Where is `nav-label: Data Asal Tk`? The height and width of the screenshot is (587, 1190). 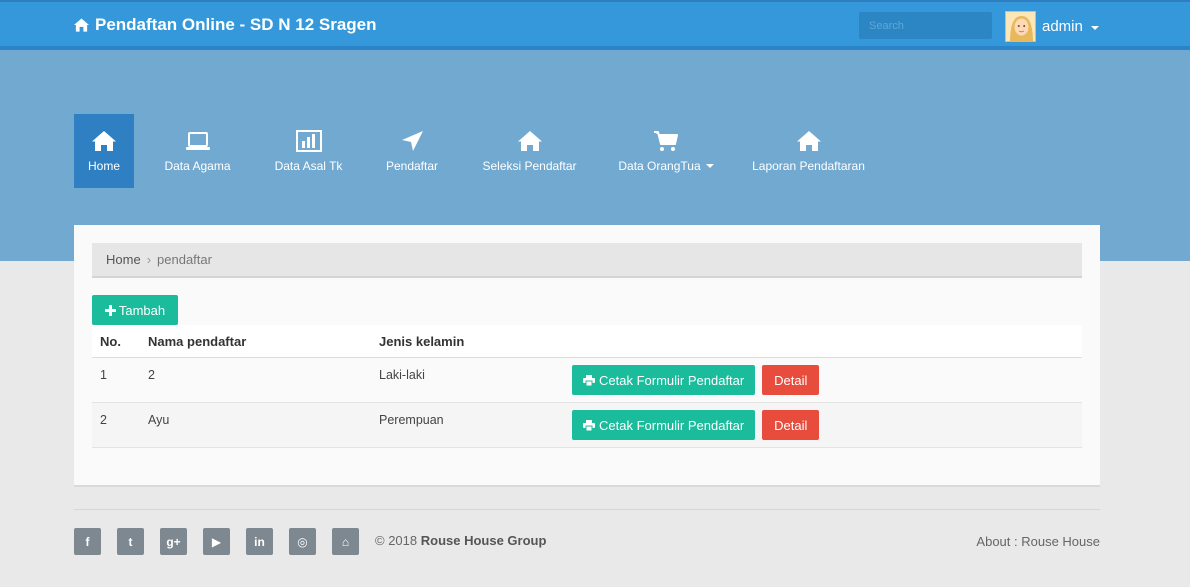
nav-label: Data Asal Tk is located at coordinates (308, 166).